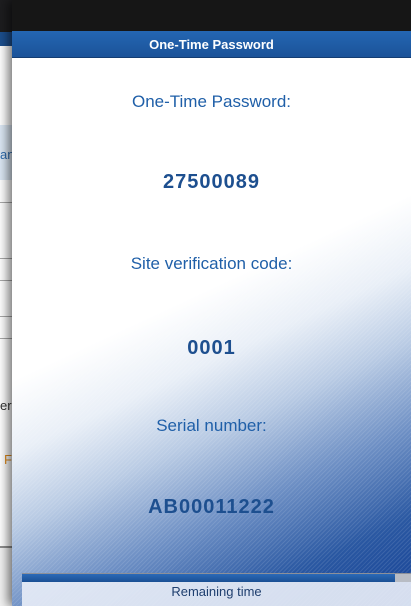  What do you see at coordinates (6, 405) in the screenshot?
I see `background-text-fragment: er r` at bounding box center [6, 405].